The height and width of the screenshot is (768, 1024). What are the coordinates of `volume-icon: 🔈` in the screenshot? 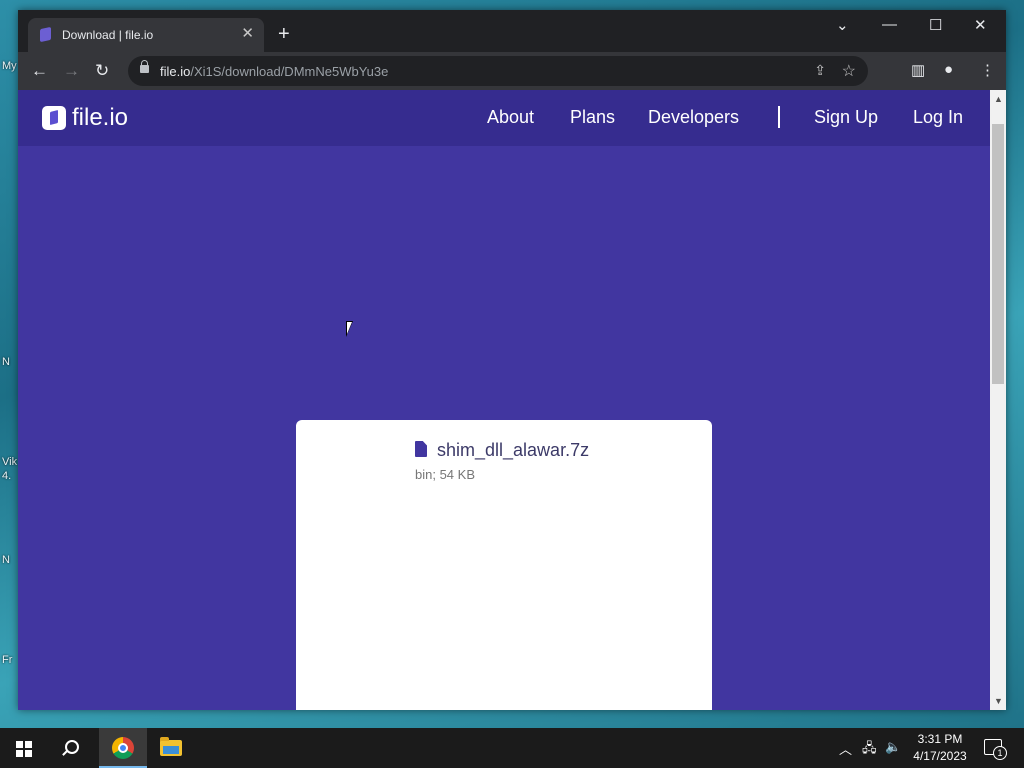 It's located at (893, 747).